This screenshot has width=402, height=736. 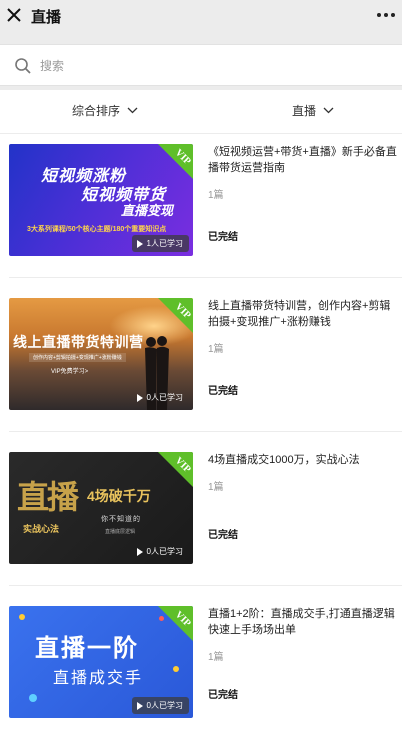 What do you see at coordinates (121, 519) in the screenshot?
I see `thumb-text: 你不知道的` at bounding box center [121, 519].